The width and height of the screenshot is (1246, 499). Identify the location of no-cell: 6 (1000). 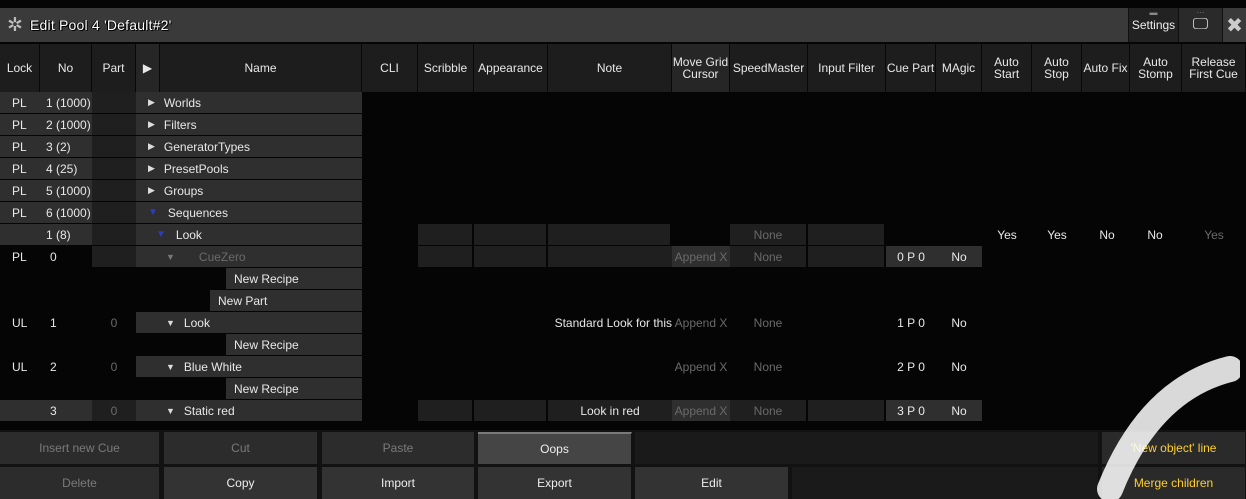
(66, 212).